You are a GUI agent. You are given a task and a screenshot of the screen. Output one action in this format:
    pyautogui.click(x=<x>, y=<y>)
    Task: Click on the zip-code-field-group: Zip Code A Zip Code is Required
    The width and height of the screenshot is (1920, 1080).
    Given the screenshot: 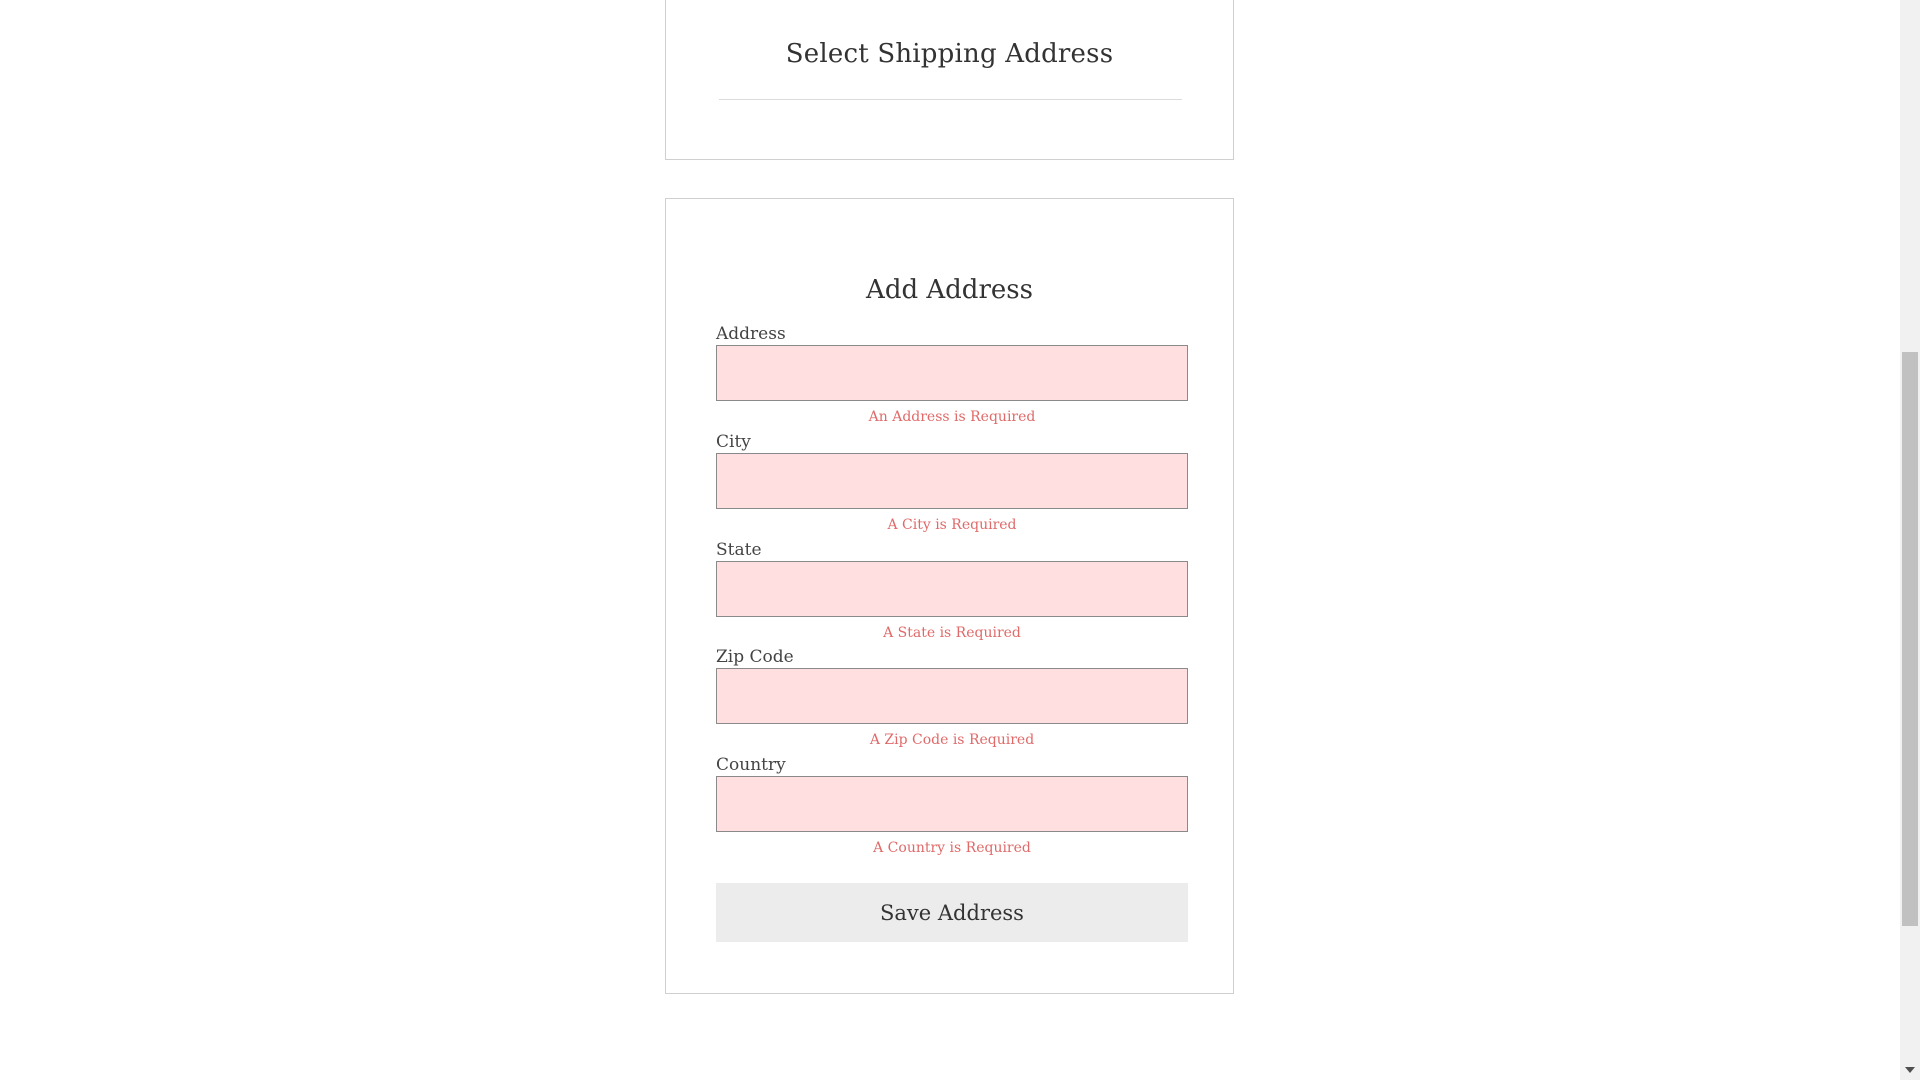 What is the action you would take?
    pyautogui.click(x=952, y=697)
    